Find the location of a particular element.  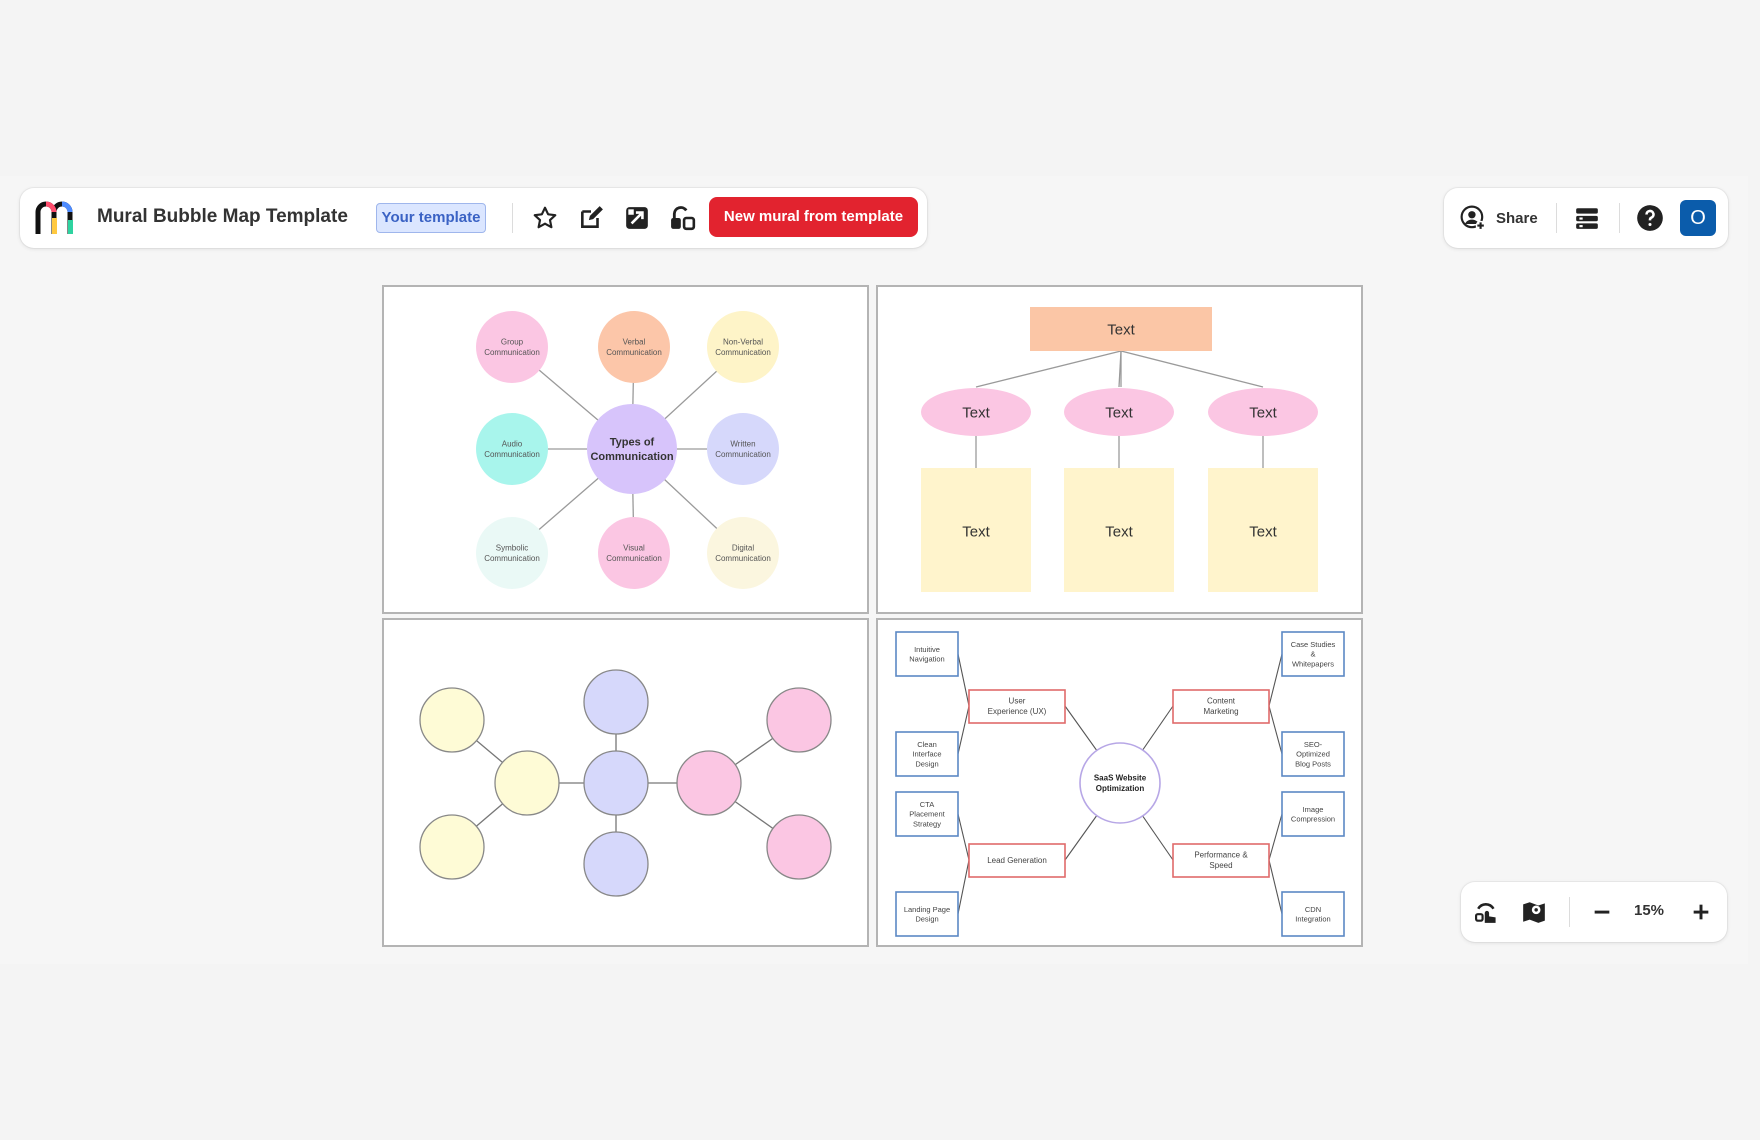

zoom-in-icon is located at coordinates (1701, 912).